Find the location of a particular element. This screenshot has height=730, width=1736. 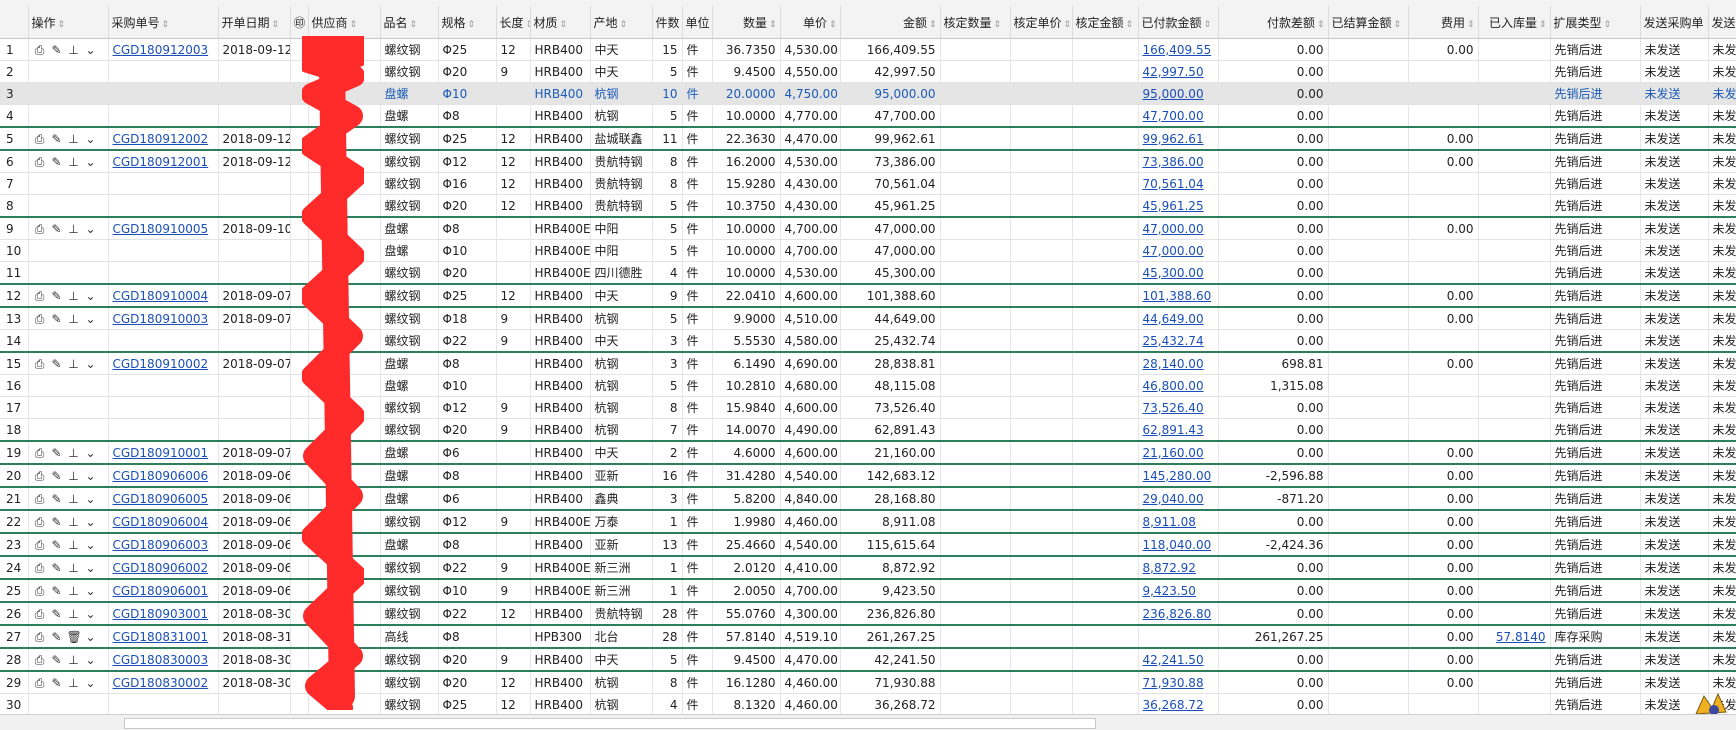

order-number-link: CGD180906006 is located at coordinates (161, 476).